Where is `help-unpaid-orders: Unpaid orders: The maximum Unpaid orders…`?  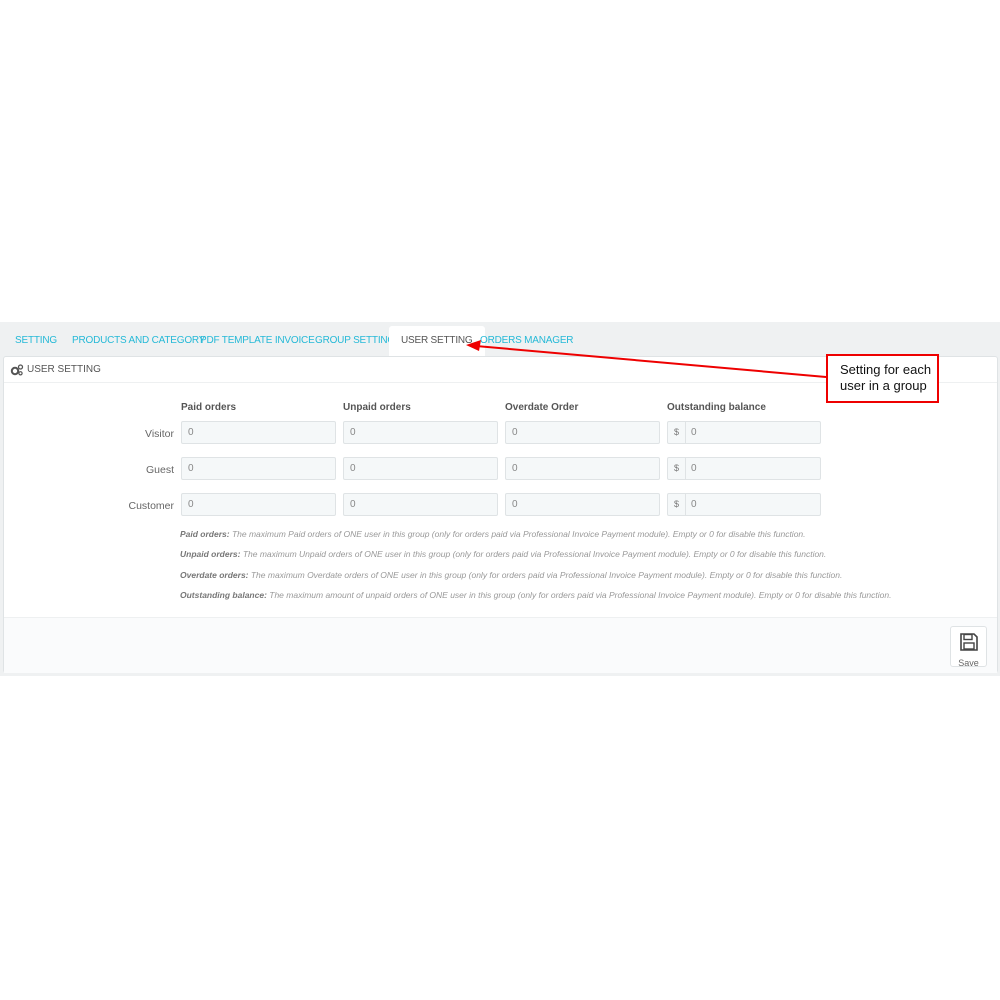
help-unpaid-orders: Unpaid orders: The maximum Unpaid orders… is located at coordinates (503, 554).